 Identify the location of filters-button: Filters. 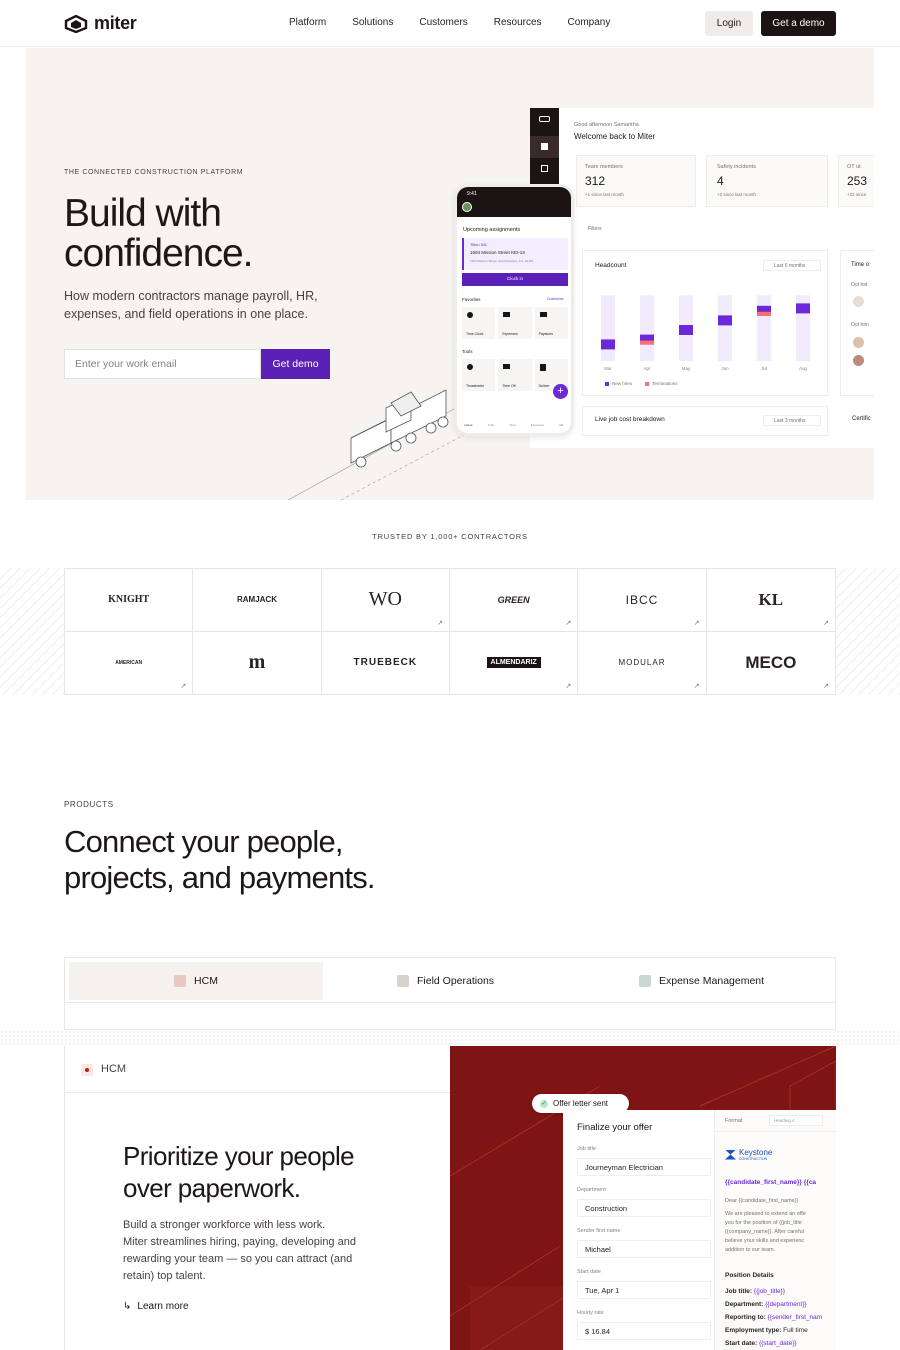
(595, 229).